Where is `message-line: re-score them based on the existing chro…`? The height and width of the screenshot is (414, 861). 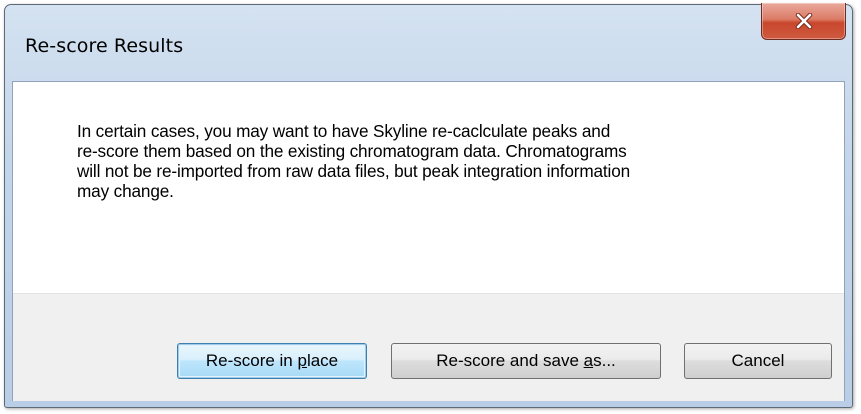 message-line: re-score them based on the existing chro… is located at coordinates (352, 151).